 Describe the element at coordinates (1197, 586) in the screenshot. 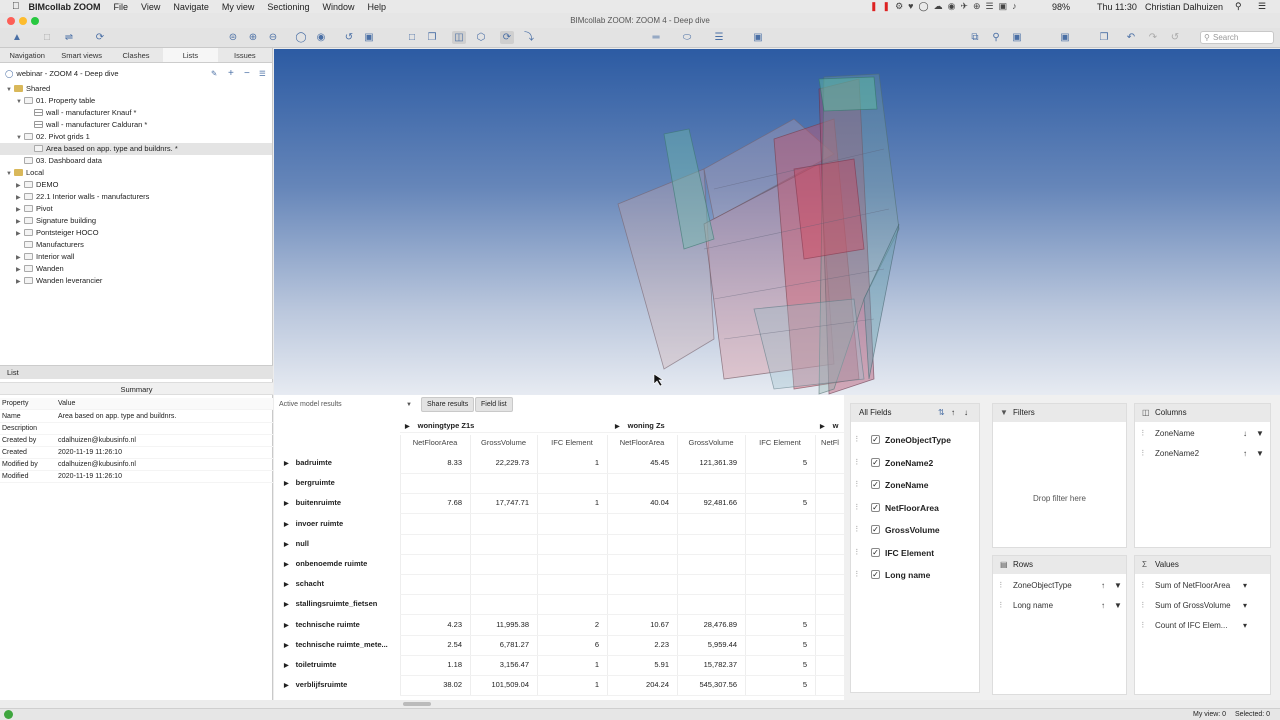

I see `field-chip: Sum of NetFloorArea` at that location.